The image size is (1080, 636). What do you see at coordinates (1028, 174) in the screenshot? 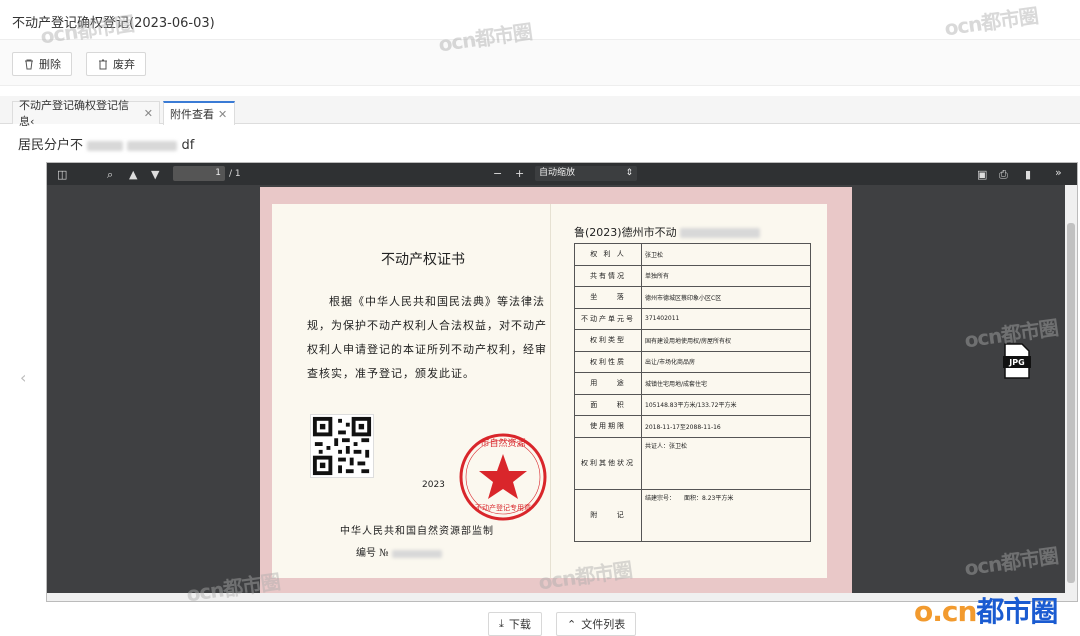
I see `bookmark-icon: ▮` at bounding box center [1028, 174].